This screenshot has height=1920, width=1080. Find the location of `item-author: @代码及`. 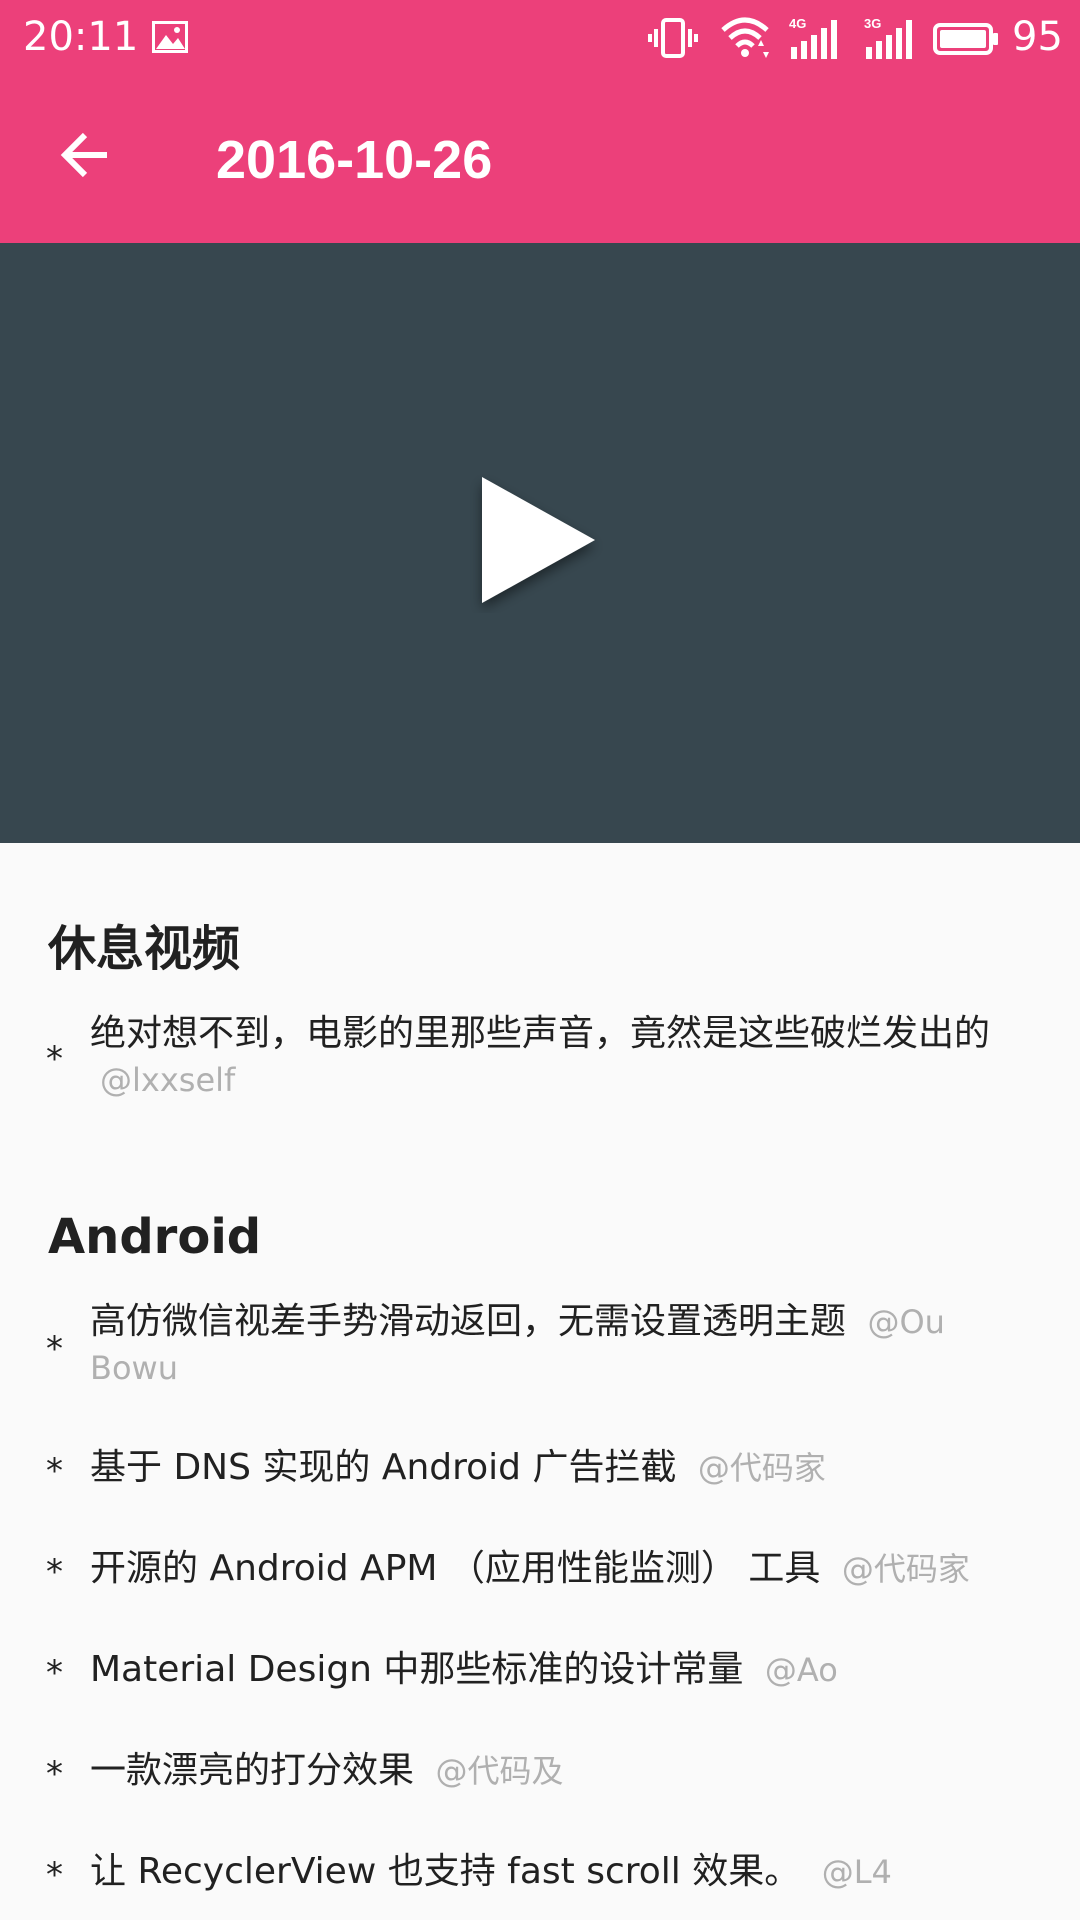

item-author: @代码及 is located at coordinates (499, 1771).